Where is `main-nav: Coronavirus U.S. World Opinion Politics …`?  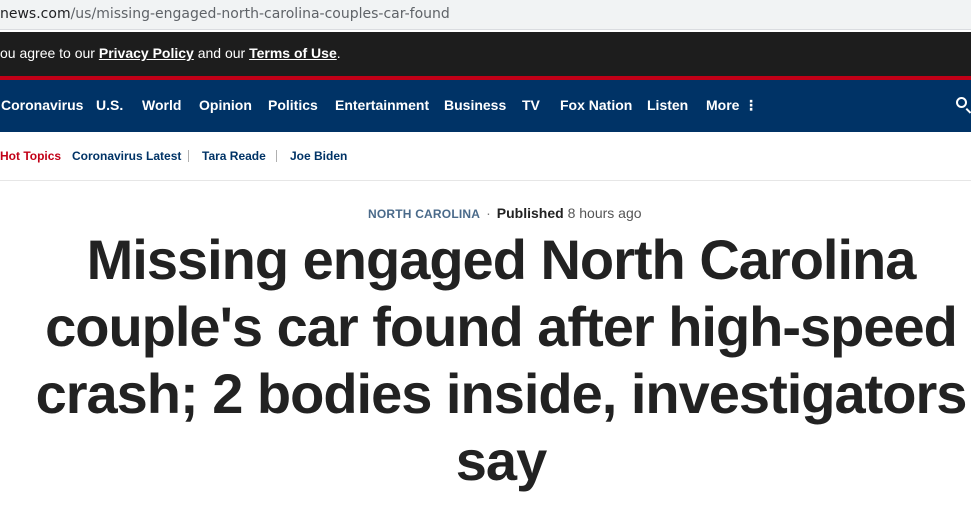 main-nav: Coronavirus U.S. World Opinion Politics … is located at coordinates (485, 106).